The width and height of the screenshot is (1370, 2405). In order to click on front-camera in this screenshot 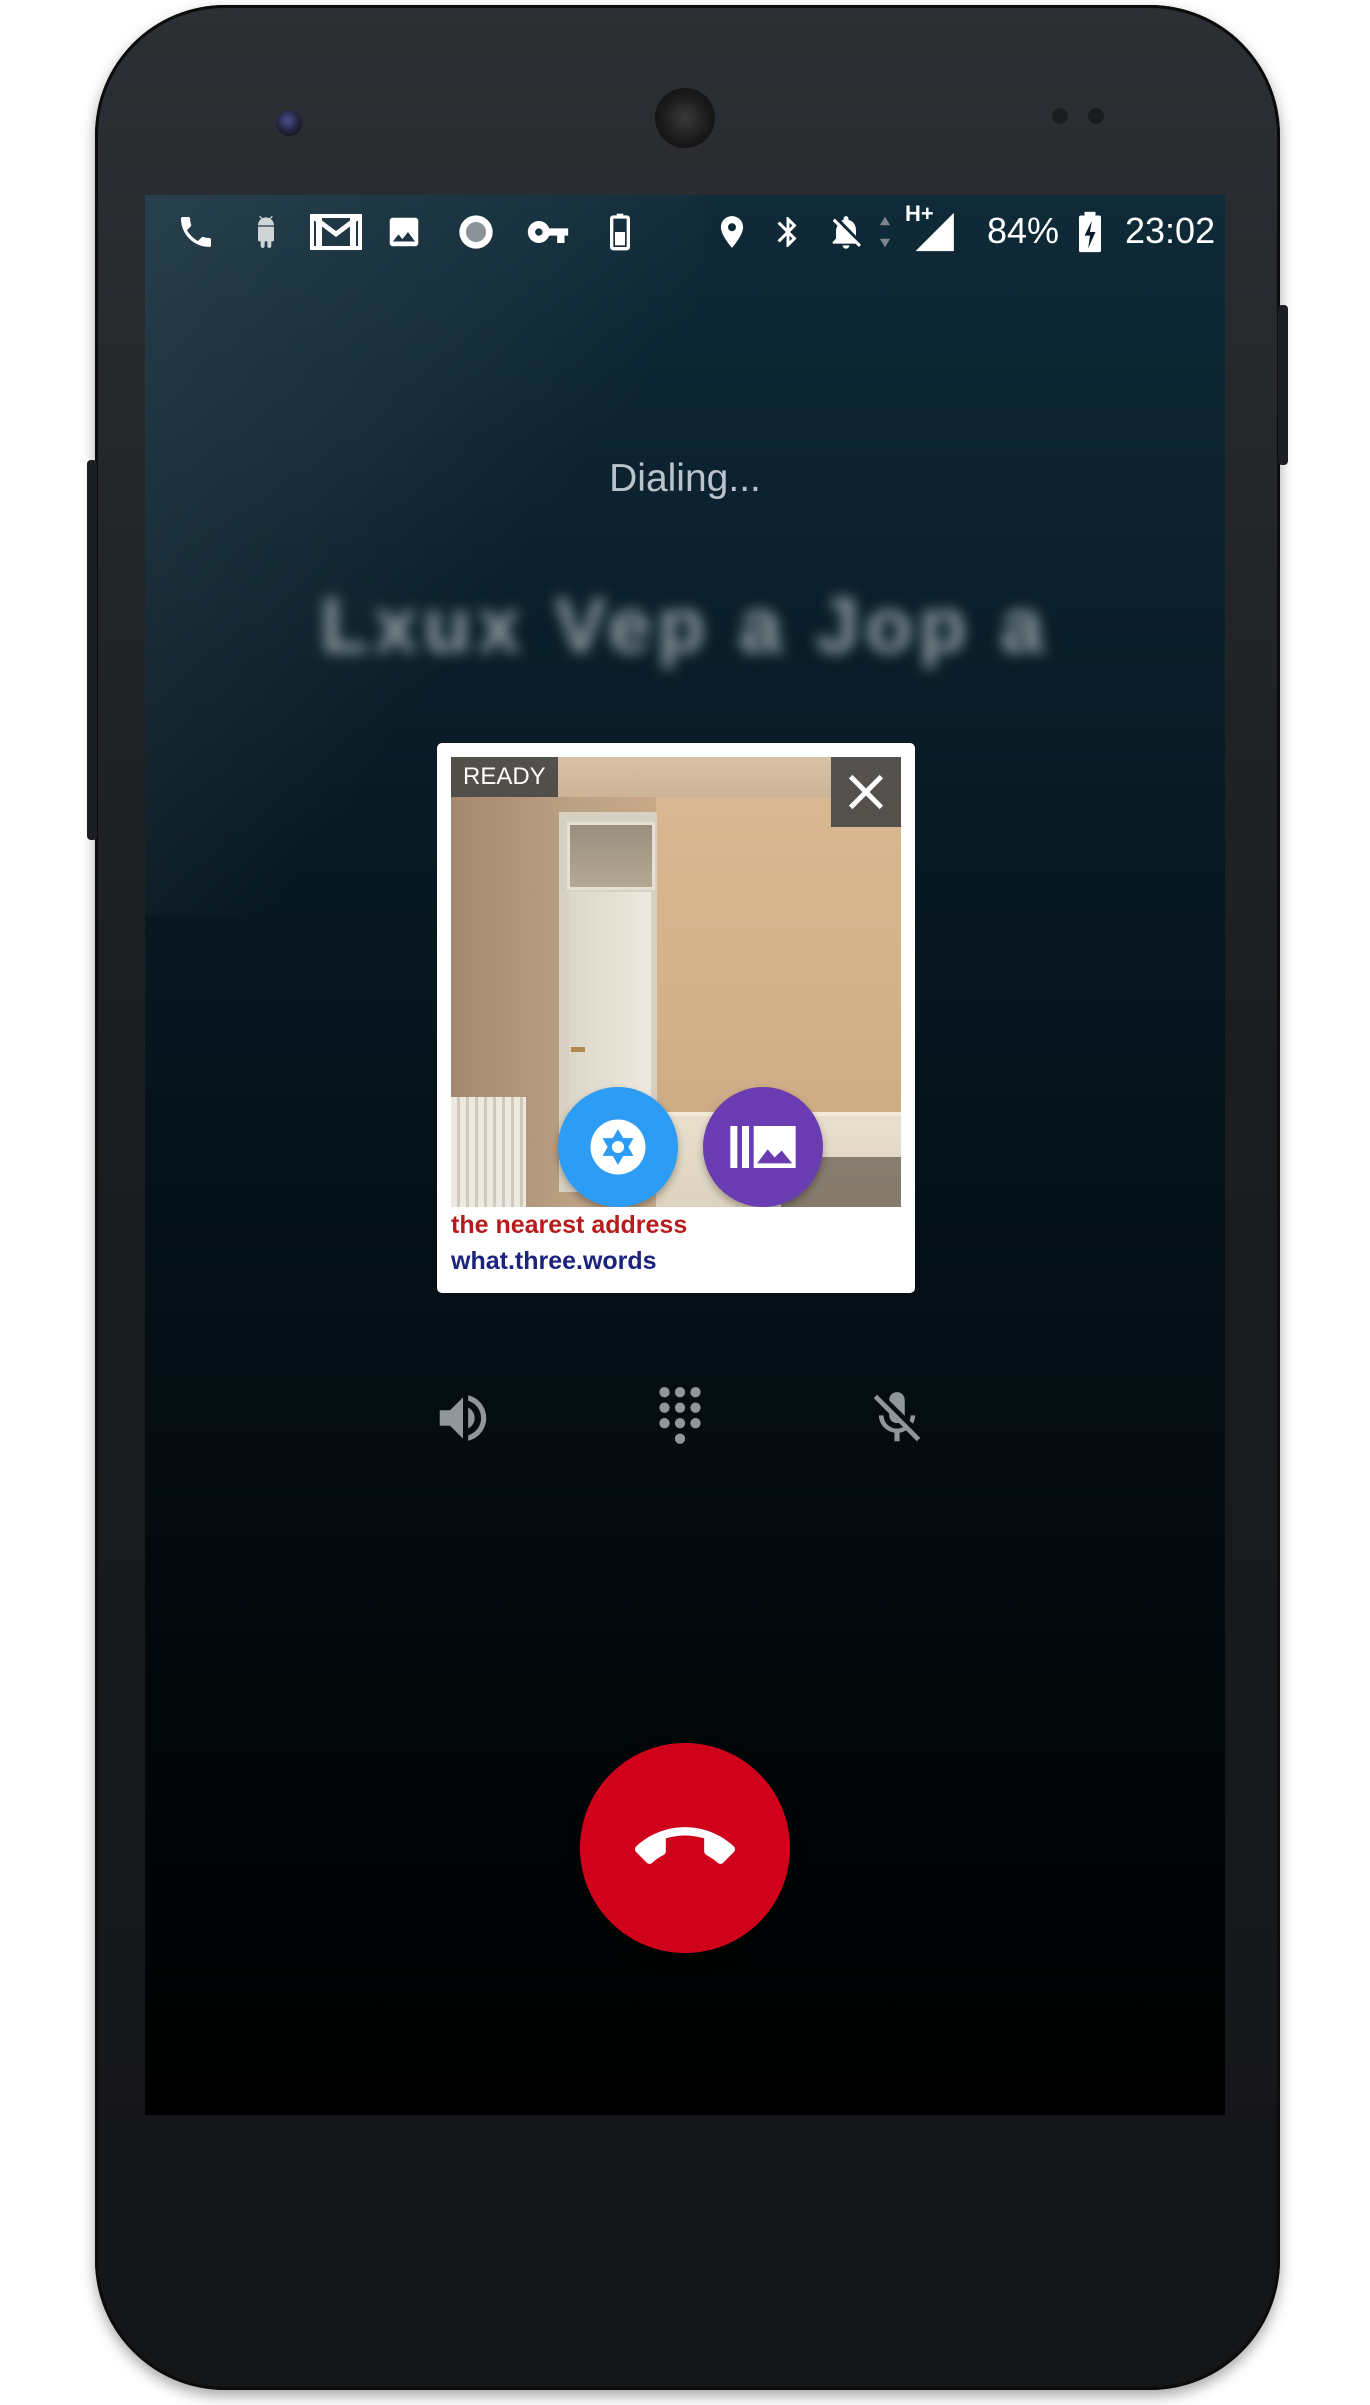, I will do `click(289, 123)`.